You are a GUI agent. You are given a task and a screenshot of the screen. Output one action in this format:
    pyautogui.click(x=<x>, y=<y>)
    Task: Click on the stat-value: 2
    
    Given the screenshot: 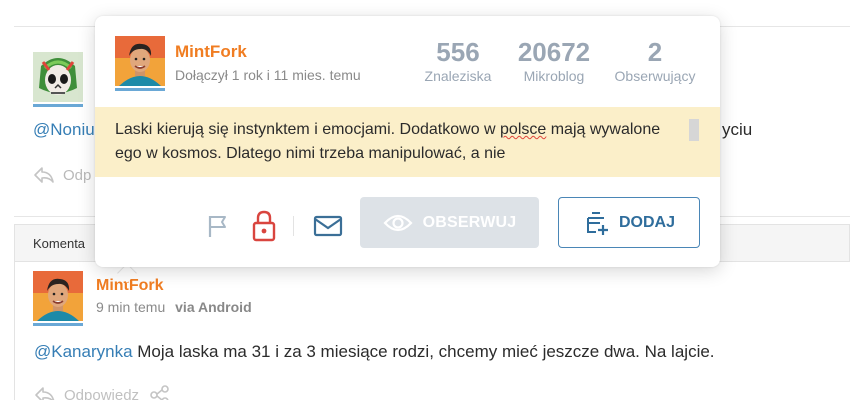 What is the action you would take?
    pyautogui.click(x=655, y=52)
    